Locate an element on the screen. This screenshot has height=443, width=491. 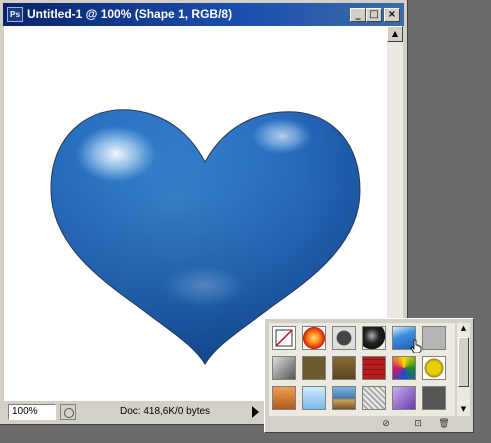
new-style-icon: ⊡ is located at coordinates (418, 424).